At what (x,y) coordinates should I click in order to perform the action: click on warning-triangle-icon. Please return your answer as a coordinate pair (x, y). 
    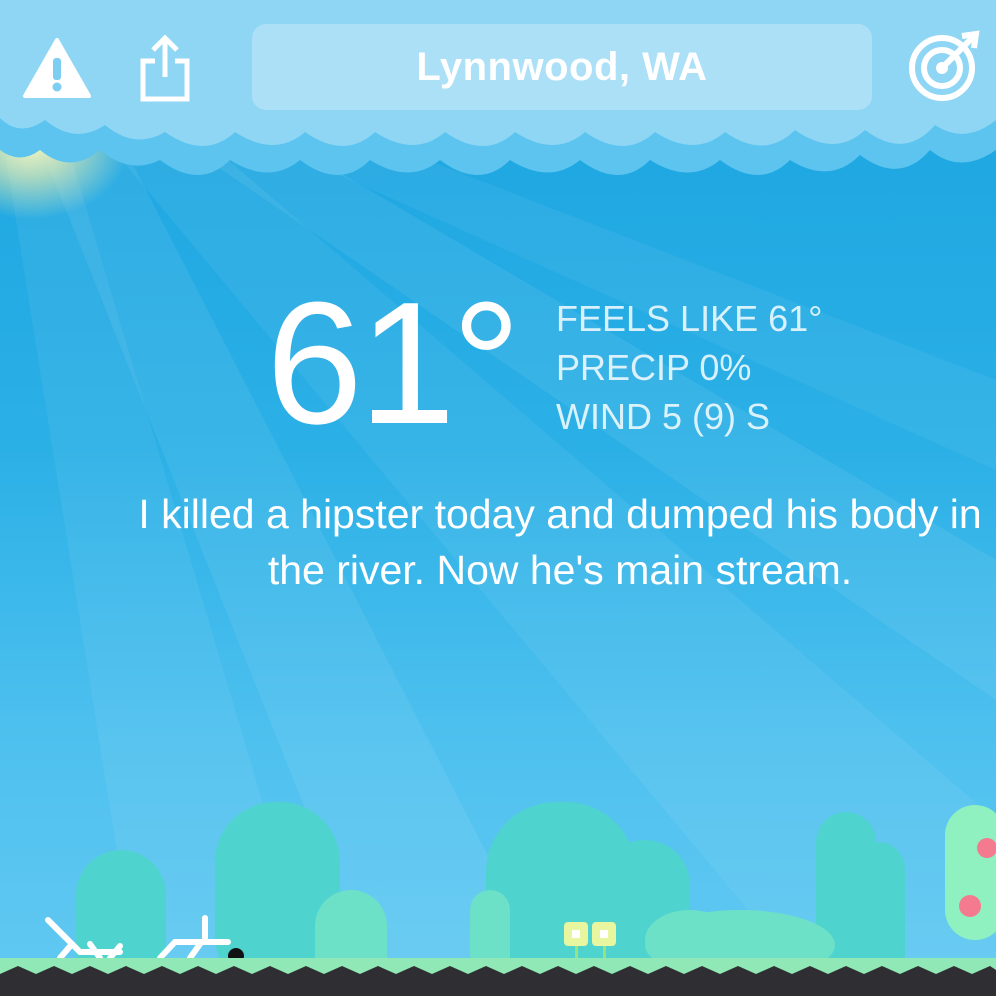
    Looking at the image, I should click on (57, 68).